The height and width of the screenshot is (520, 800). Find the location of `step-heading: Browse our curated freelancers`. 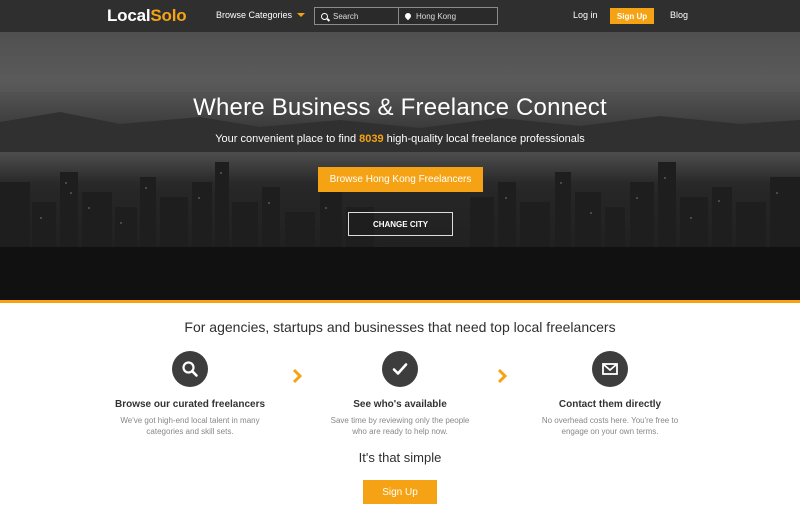

step-heading: Browse our curated freelancers is located at coordinates (190, 404).